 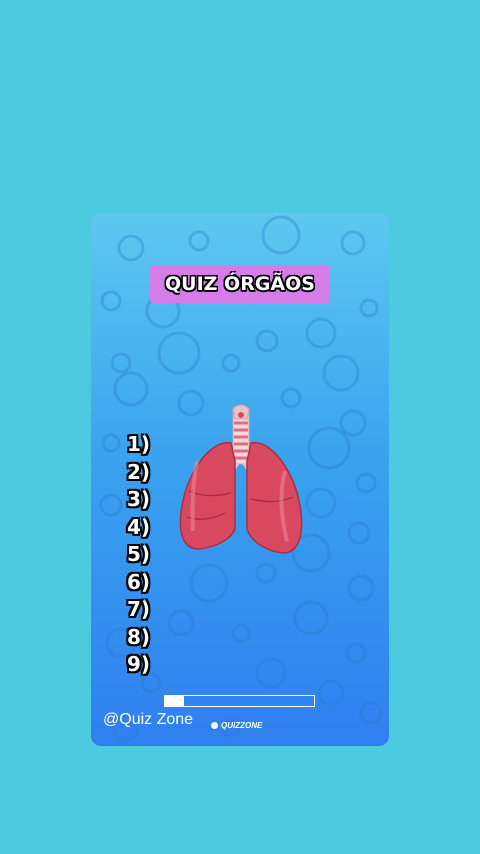 What do you see at coordinates (139, 554) in the screenshot?
I see `answer-slot-5: 5)` at bounding box center [139, 554].